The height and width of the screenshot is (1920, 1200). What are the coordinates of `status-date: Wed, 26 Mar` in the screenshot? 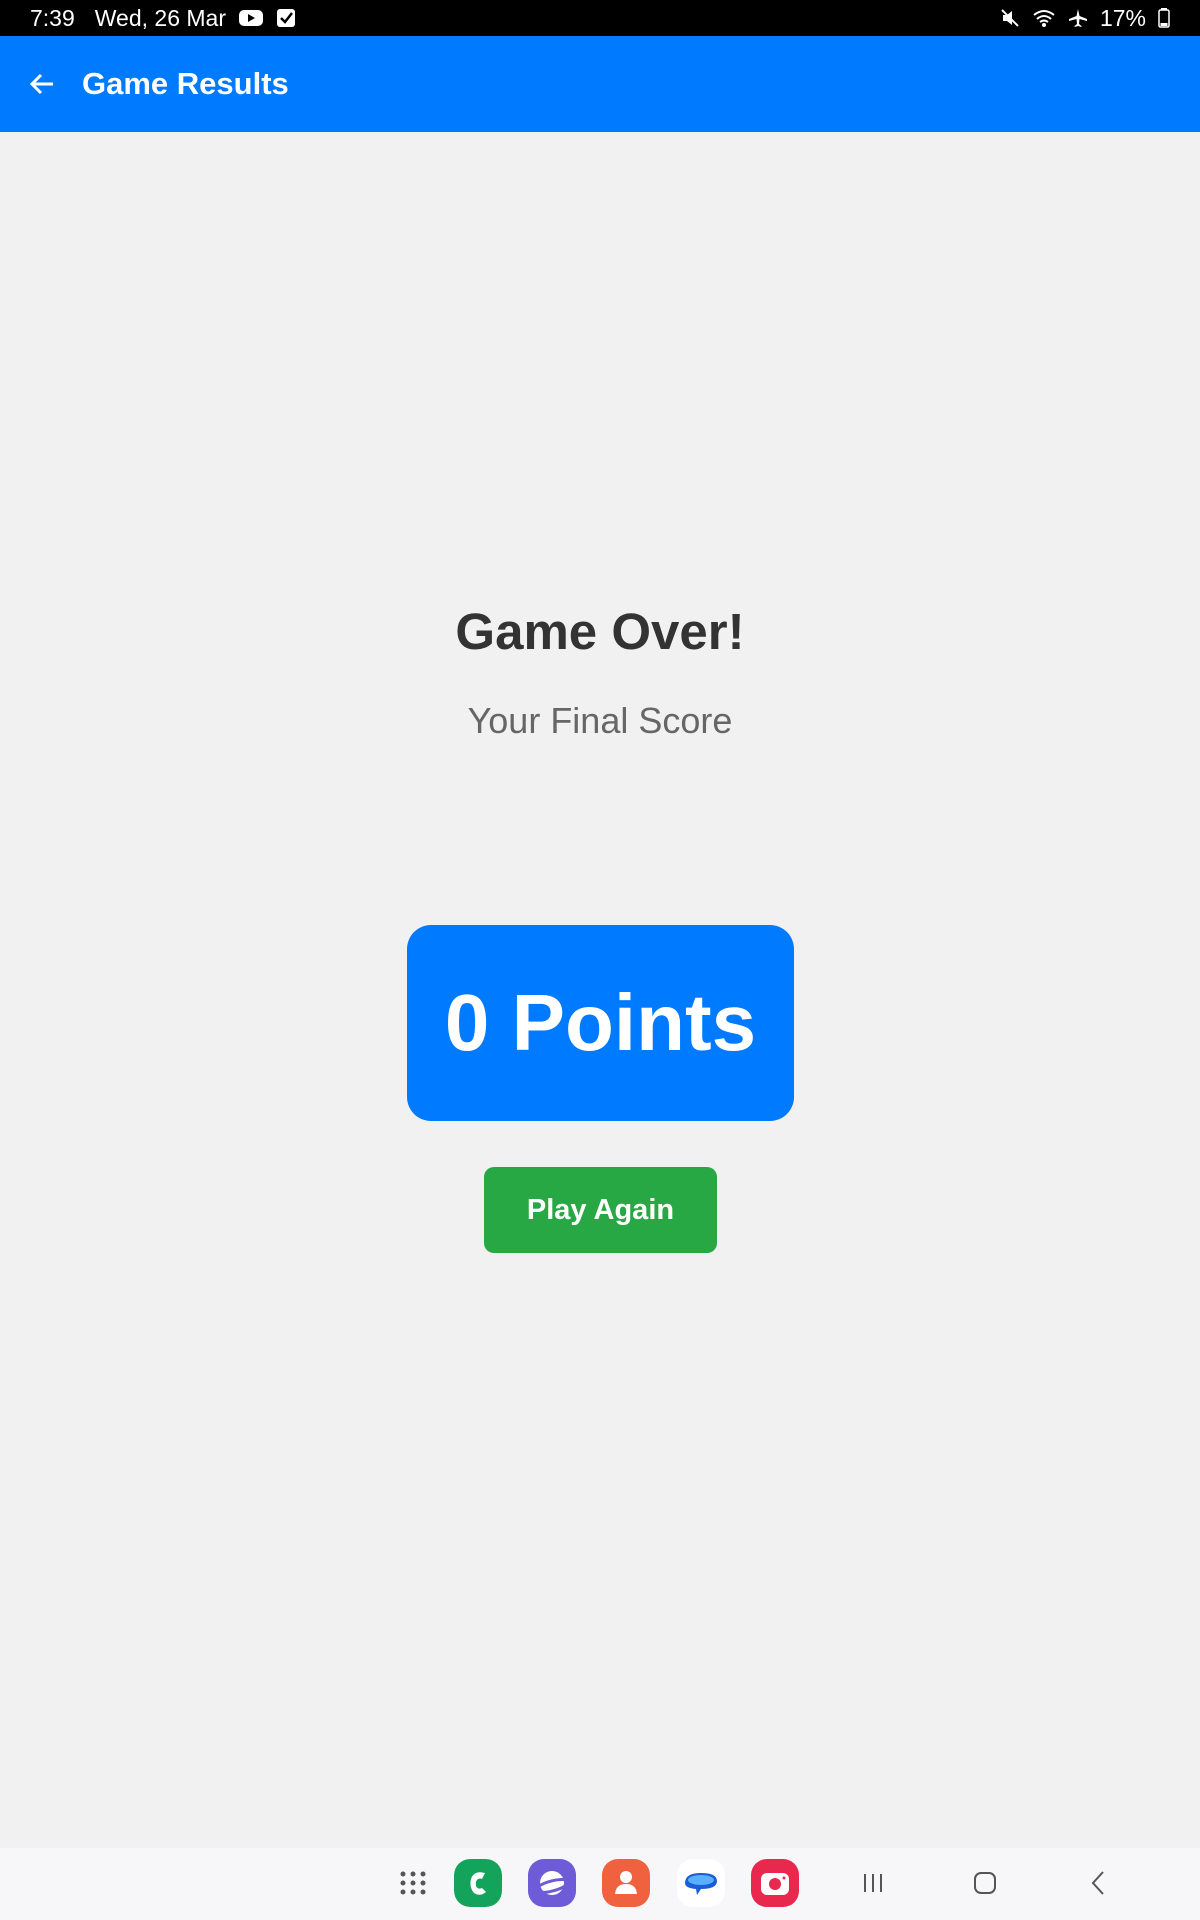 It's located at (160, 17).